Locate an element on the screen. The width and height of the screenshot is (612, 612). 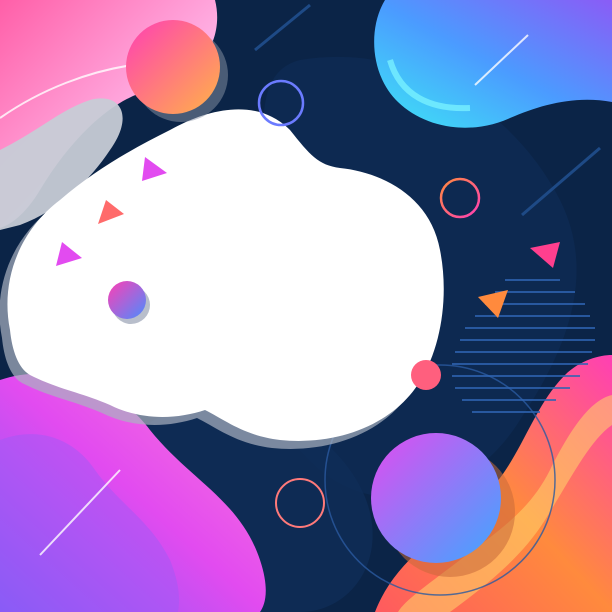
circle-small is located at coordinates (127, 300).